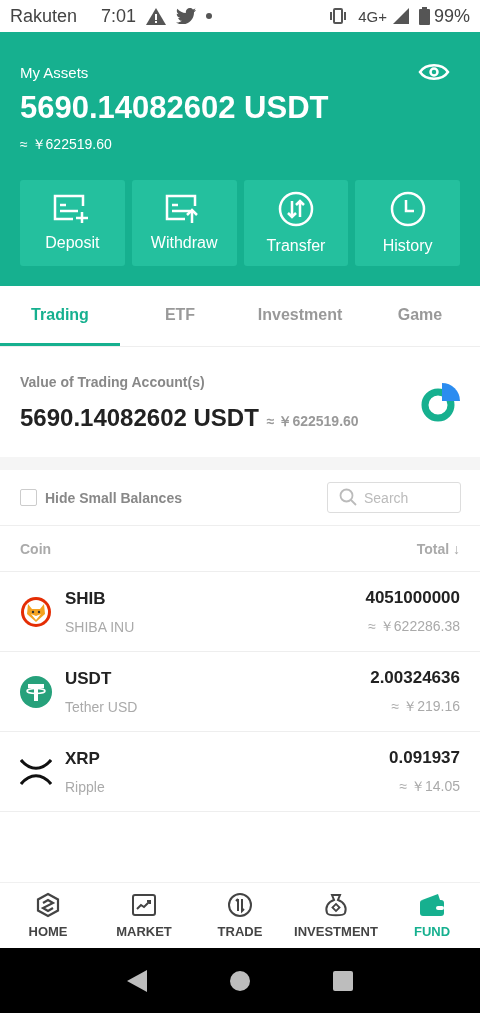  I want to click on wallet-icon, so click(432, 905).